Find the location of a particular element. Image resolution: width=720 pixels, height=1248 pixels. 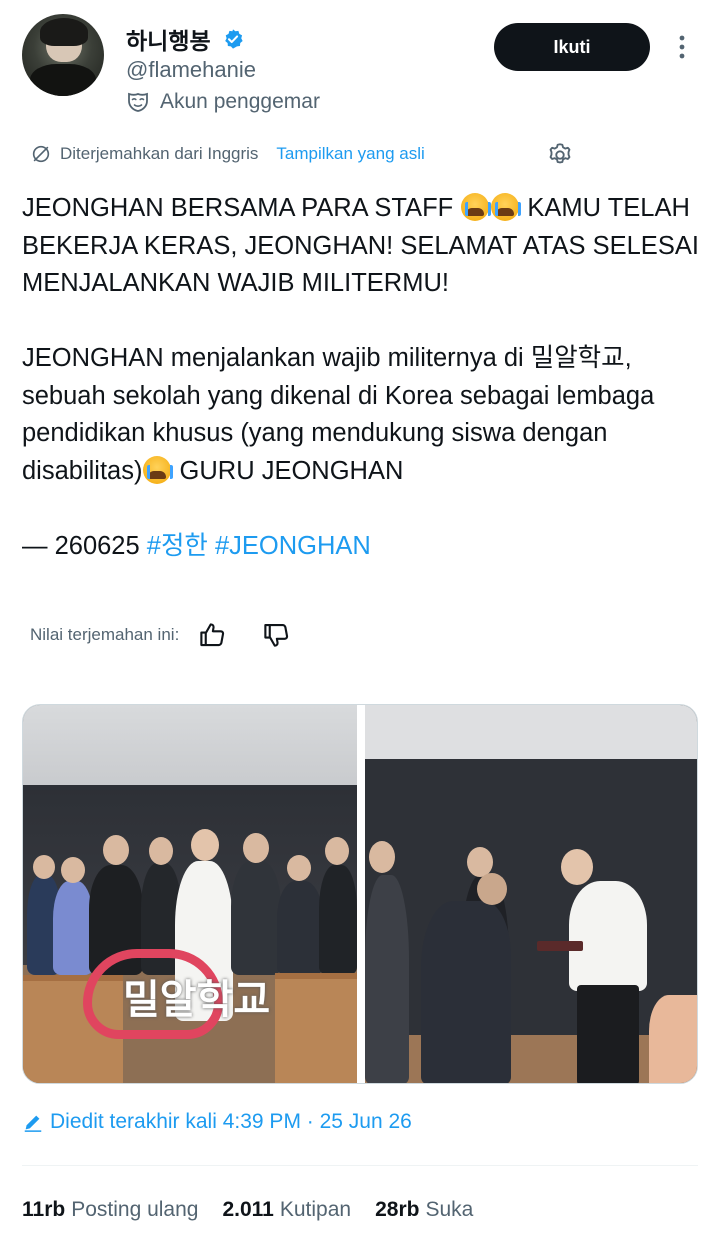

hashtag-link: #JEONGHAN is located at coordinates (293, 546).